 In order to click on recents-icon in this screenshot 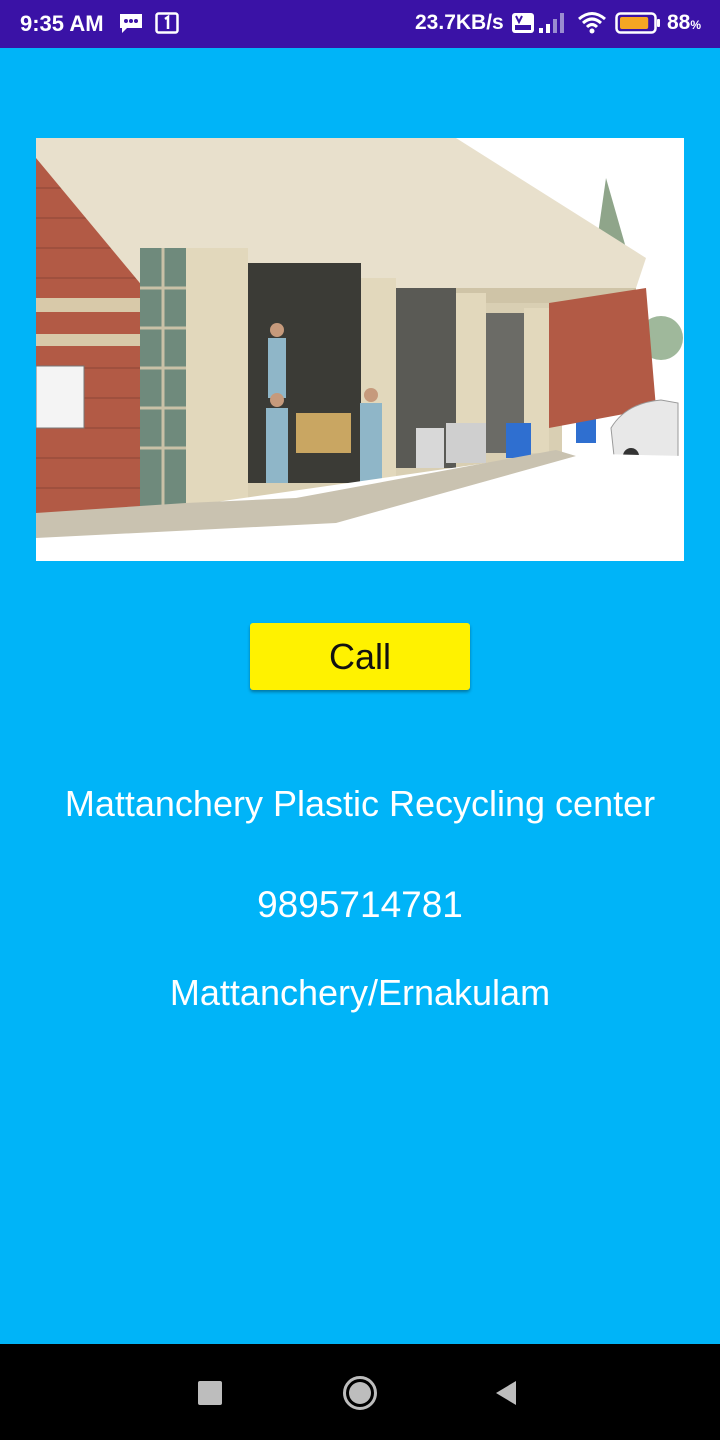, I will do `click(210, 1393)`.